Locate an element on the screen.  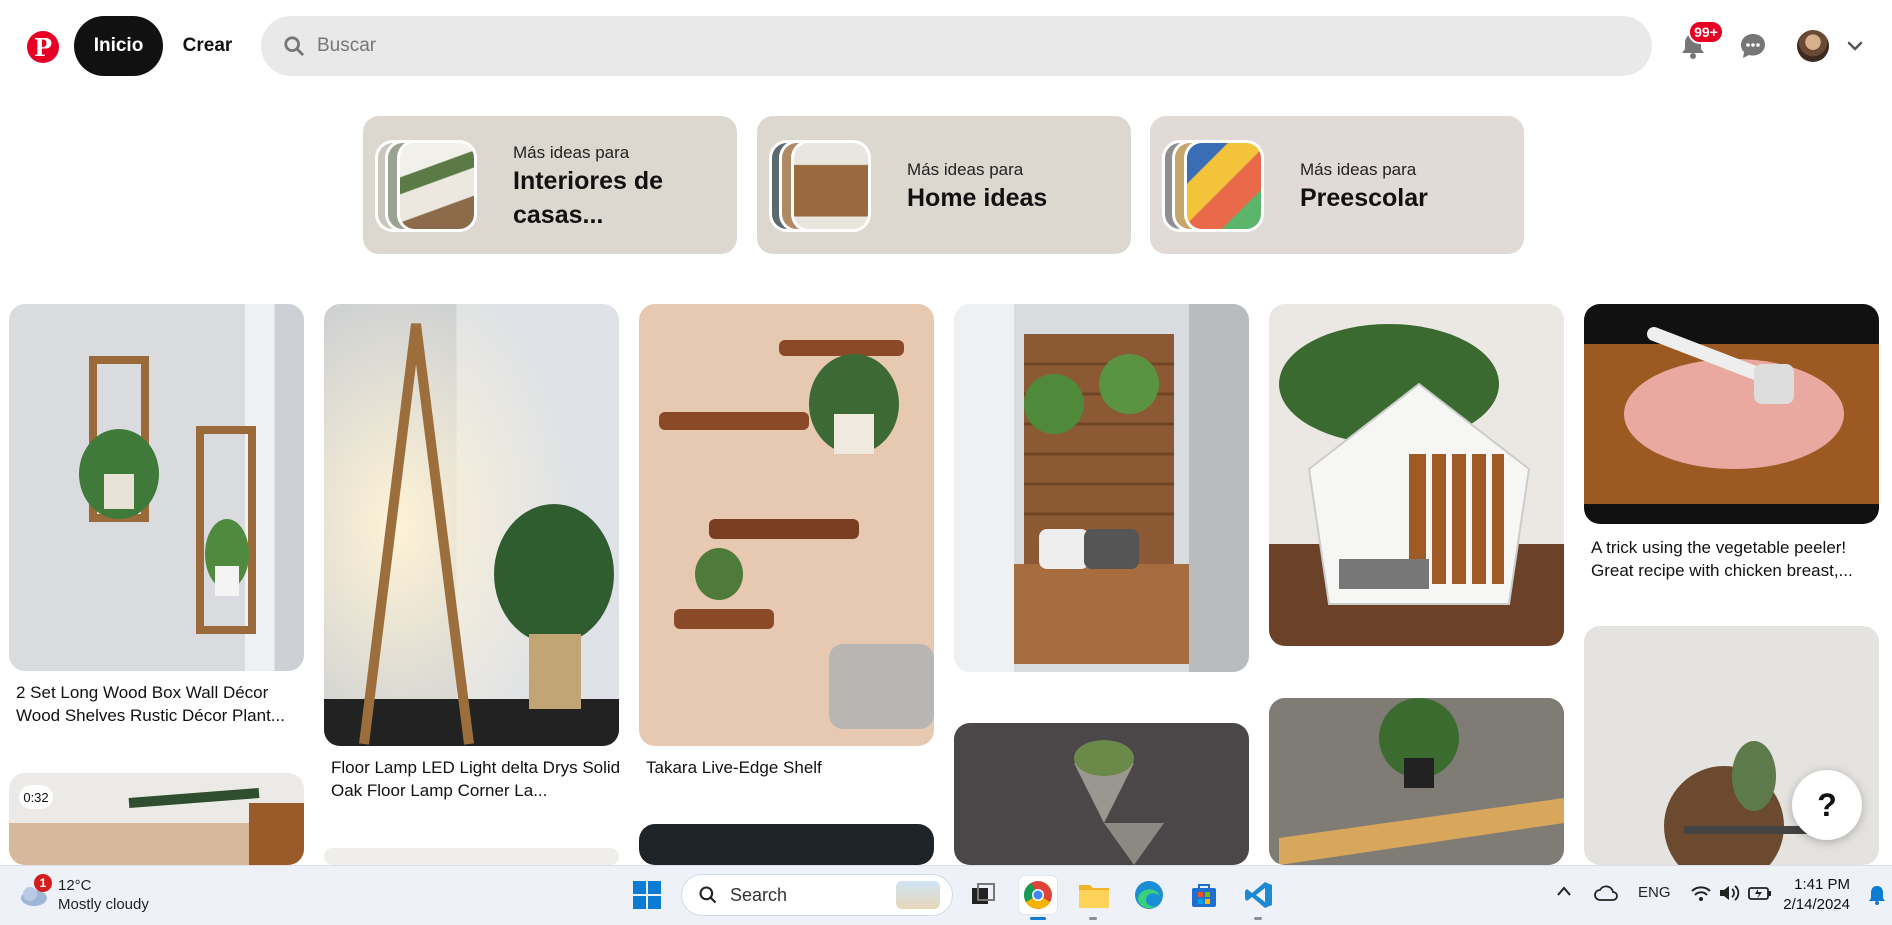
pin-image-wall-decor is located at coordinates (156, 487).